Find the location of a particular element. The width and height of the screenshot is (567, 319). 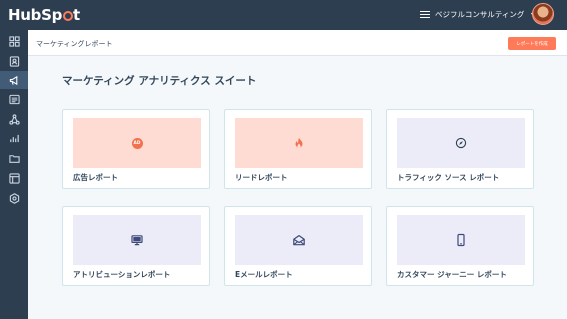

logo-text-prefix: HubSp is located at coordinates (35, 15).